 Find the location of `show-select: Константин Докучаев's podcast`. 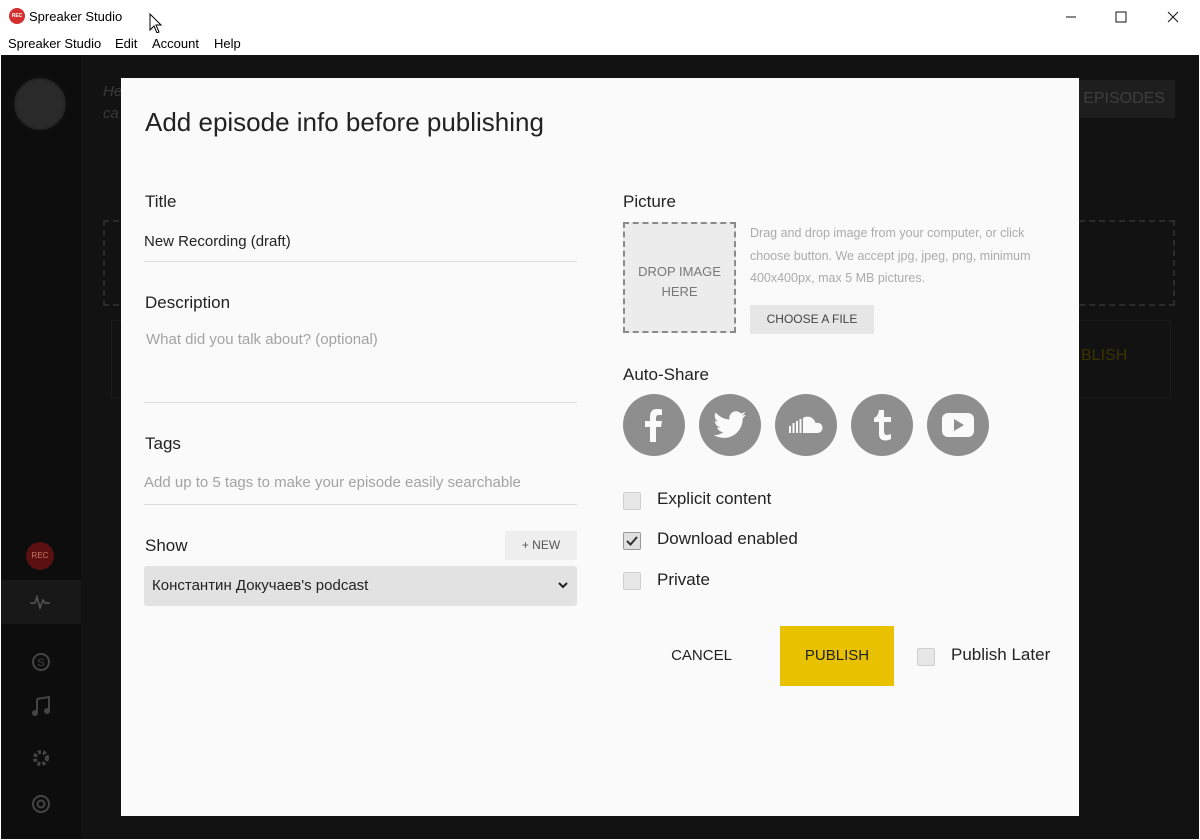

show-select: Константин Докучаев's podcast is located at coordinates (360, 586).